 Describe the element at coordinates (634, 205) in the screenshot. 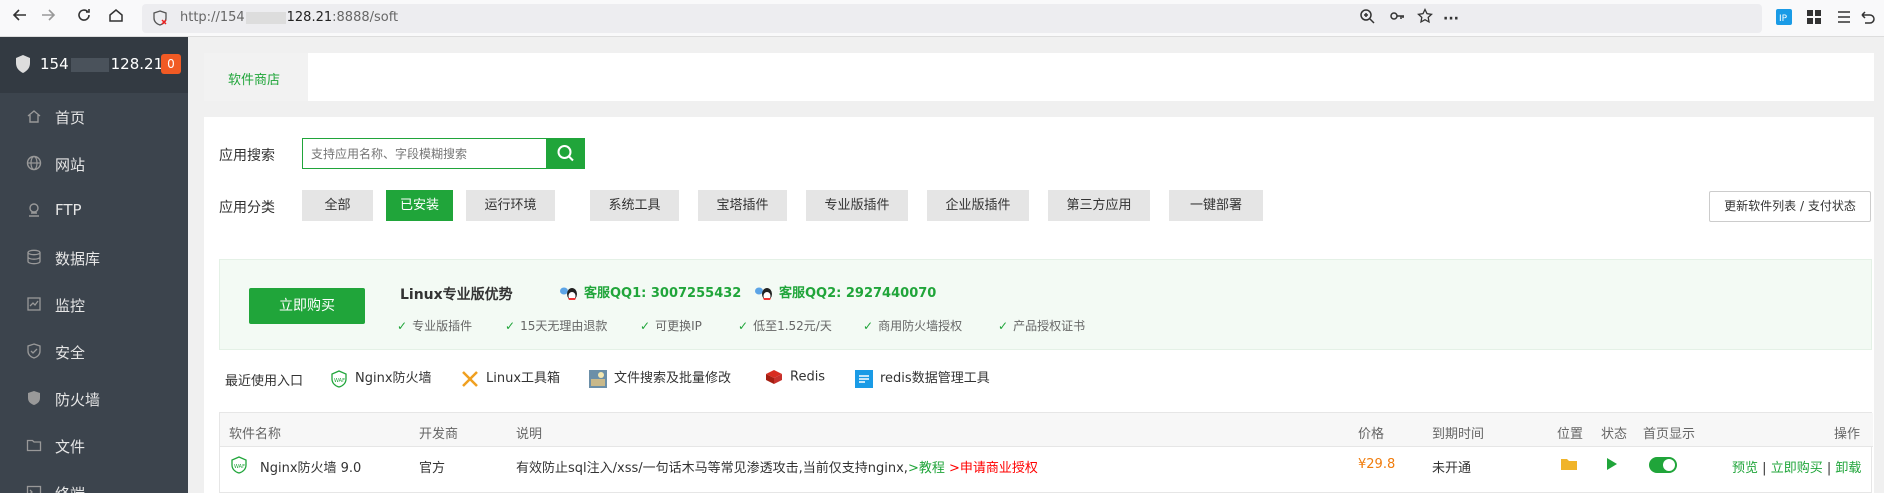

I see `category-system-tools: 系统工具` at that location.